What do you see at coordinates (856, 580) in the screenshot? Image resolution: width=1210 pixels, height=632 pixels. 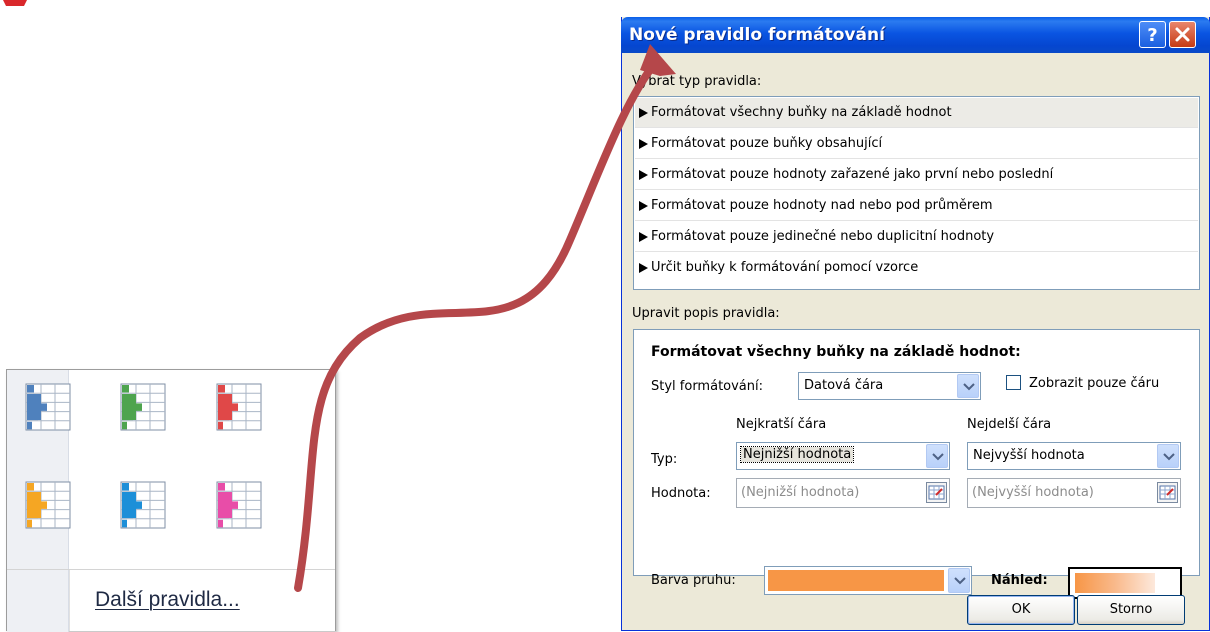 I see `bar-color-swatch` at bounding box center [856, 580].